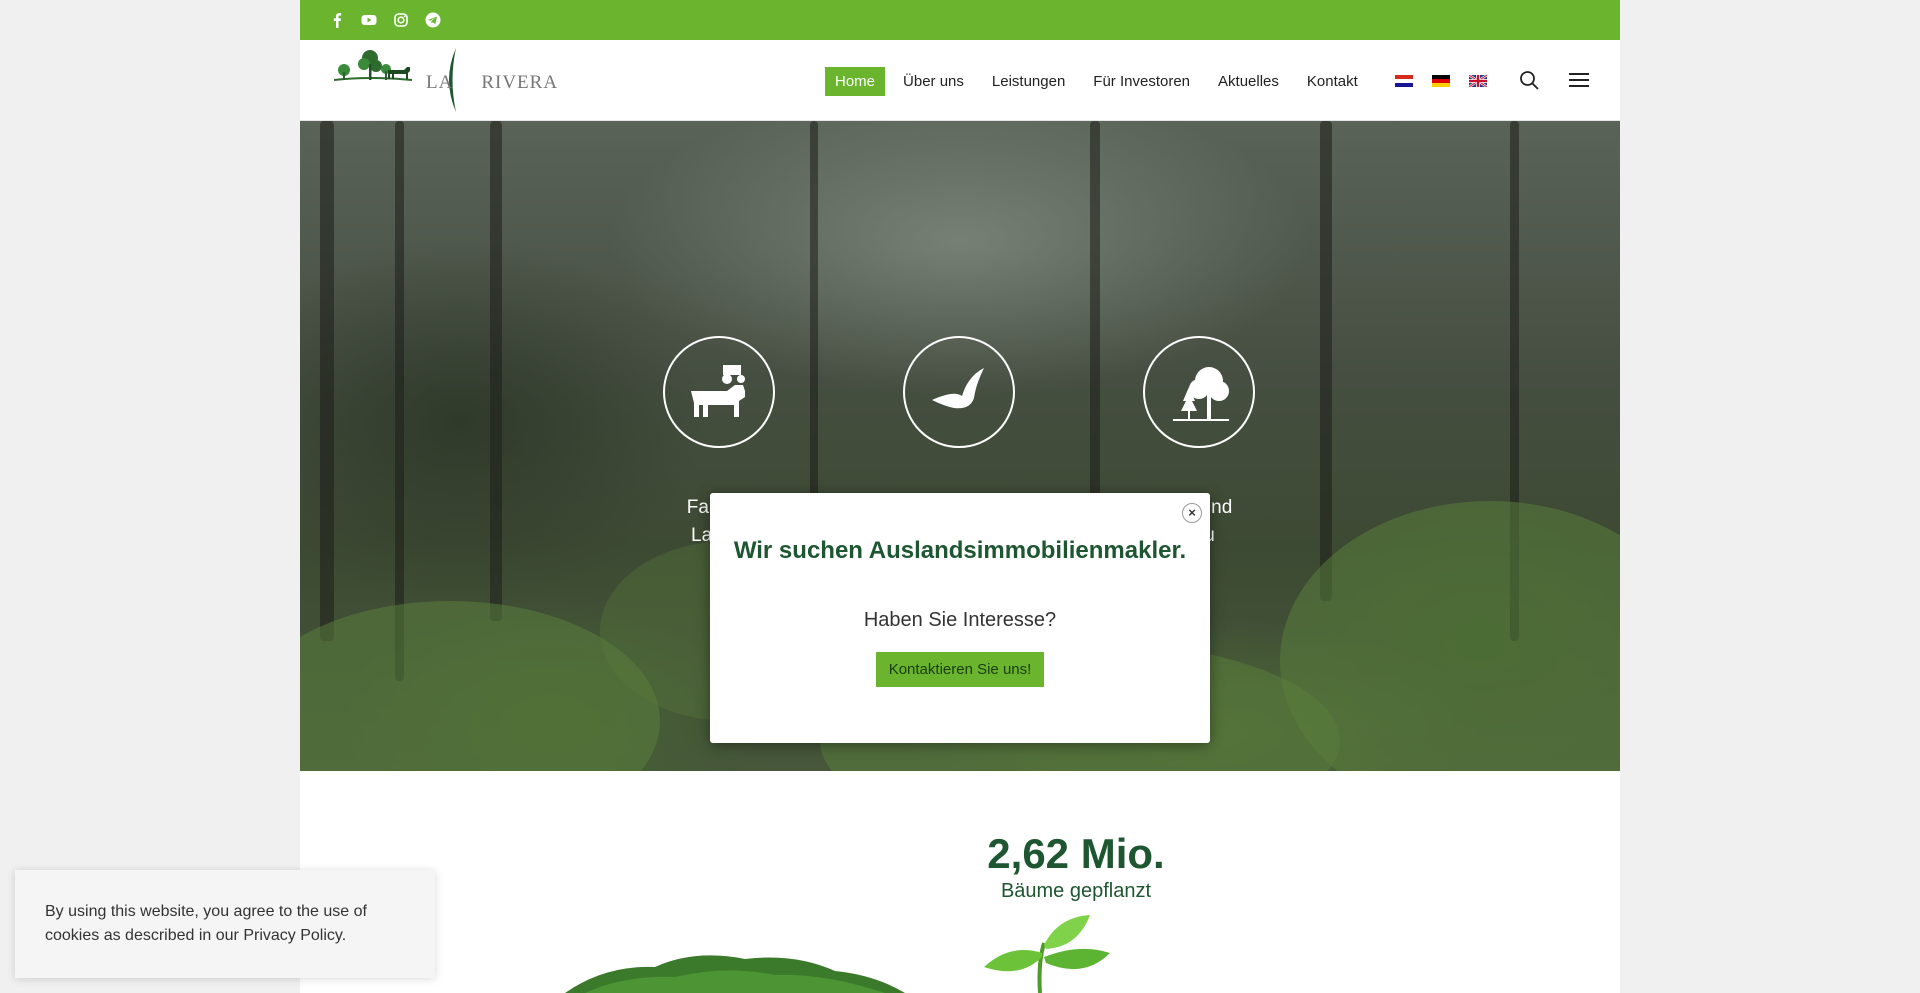  Describe the element at coordinates (855, 81) in the screenshot. I see `nav-item-home: Home` at that location.